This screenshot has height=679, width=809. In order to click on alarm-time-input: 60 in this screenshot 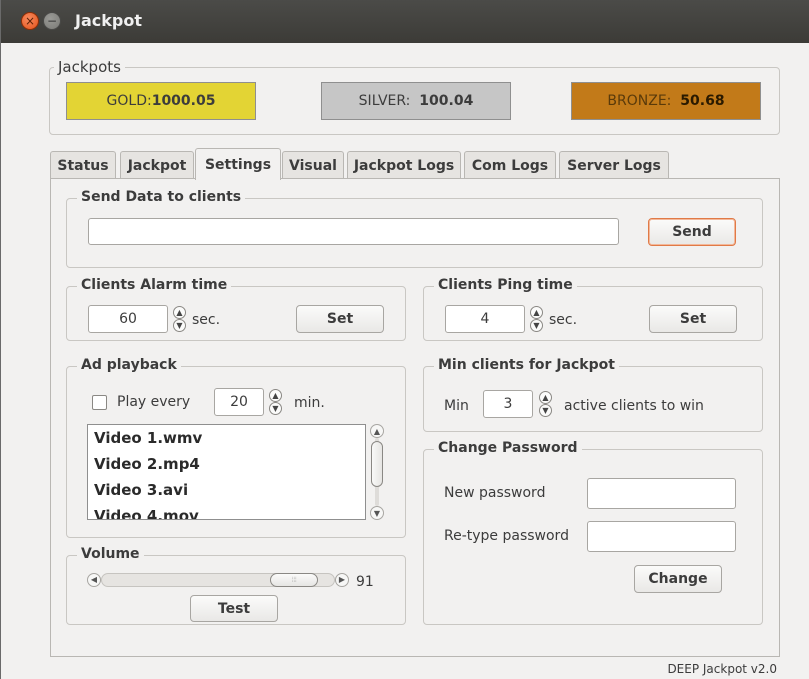, I will do `click(128, 319)`.